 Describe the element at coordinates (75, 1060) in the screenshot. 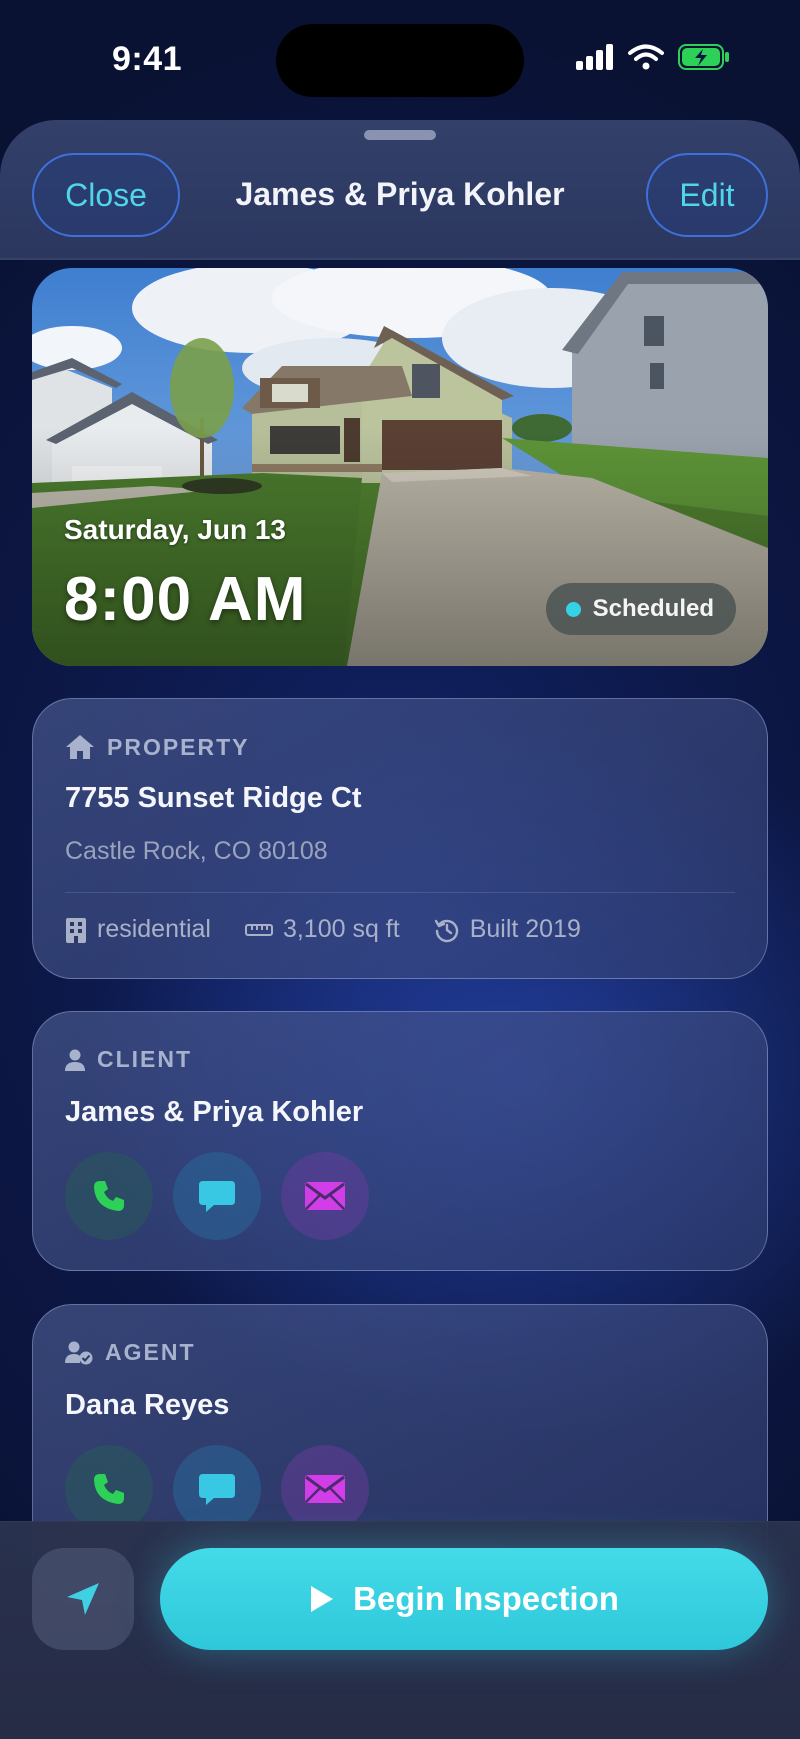

I see `person-icon` at that location.